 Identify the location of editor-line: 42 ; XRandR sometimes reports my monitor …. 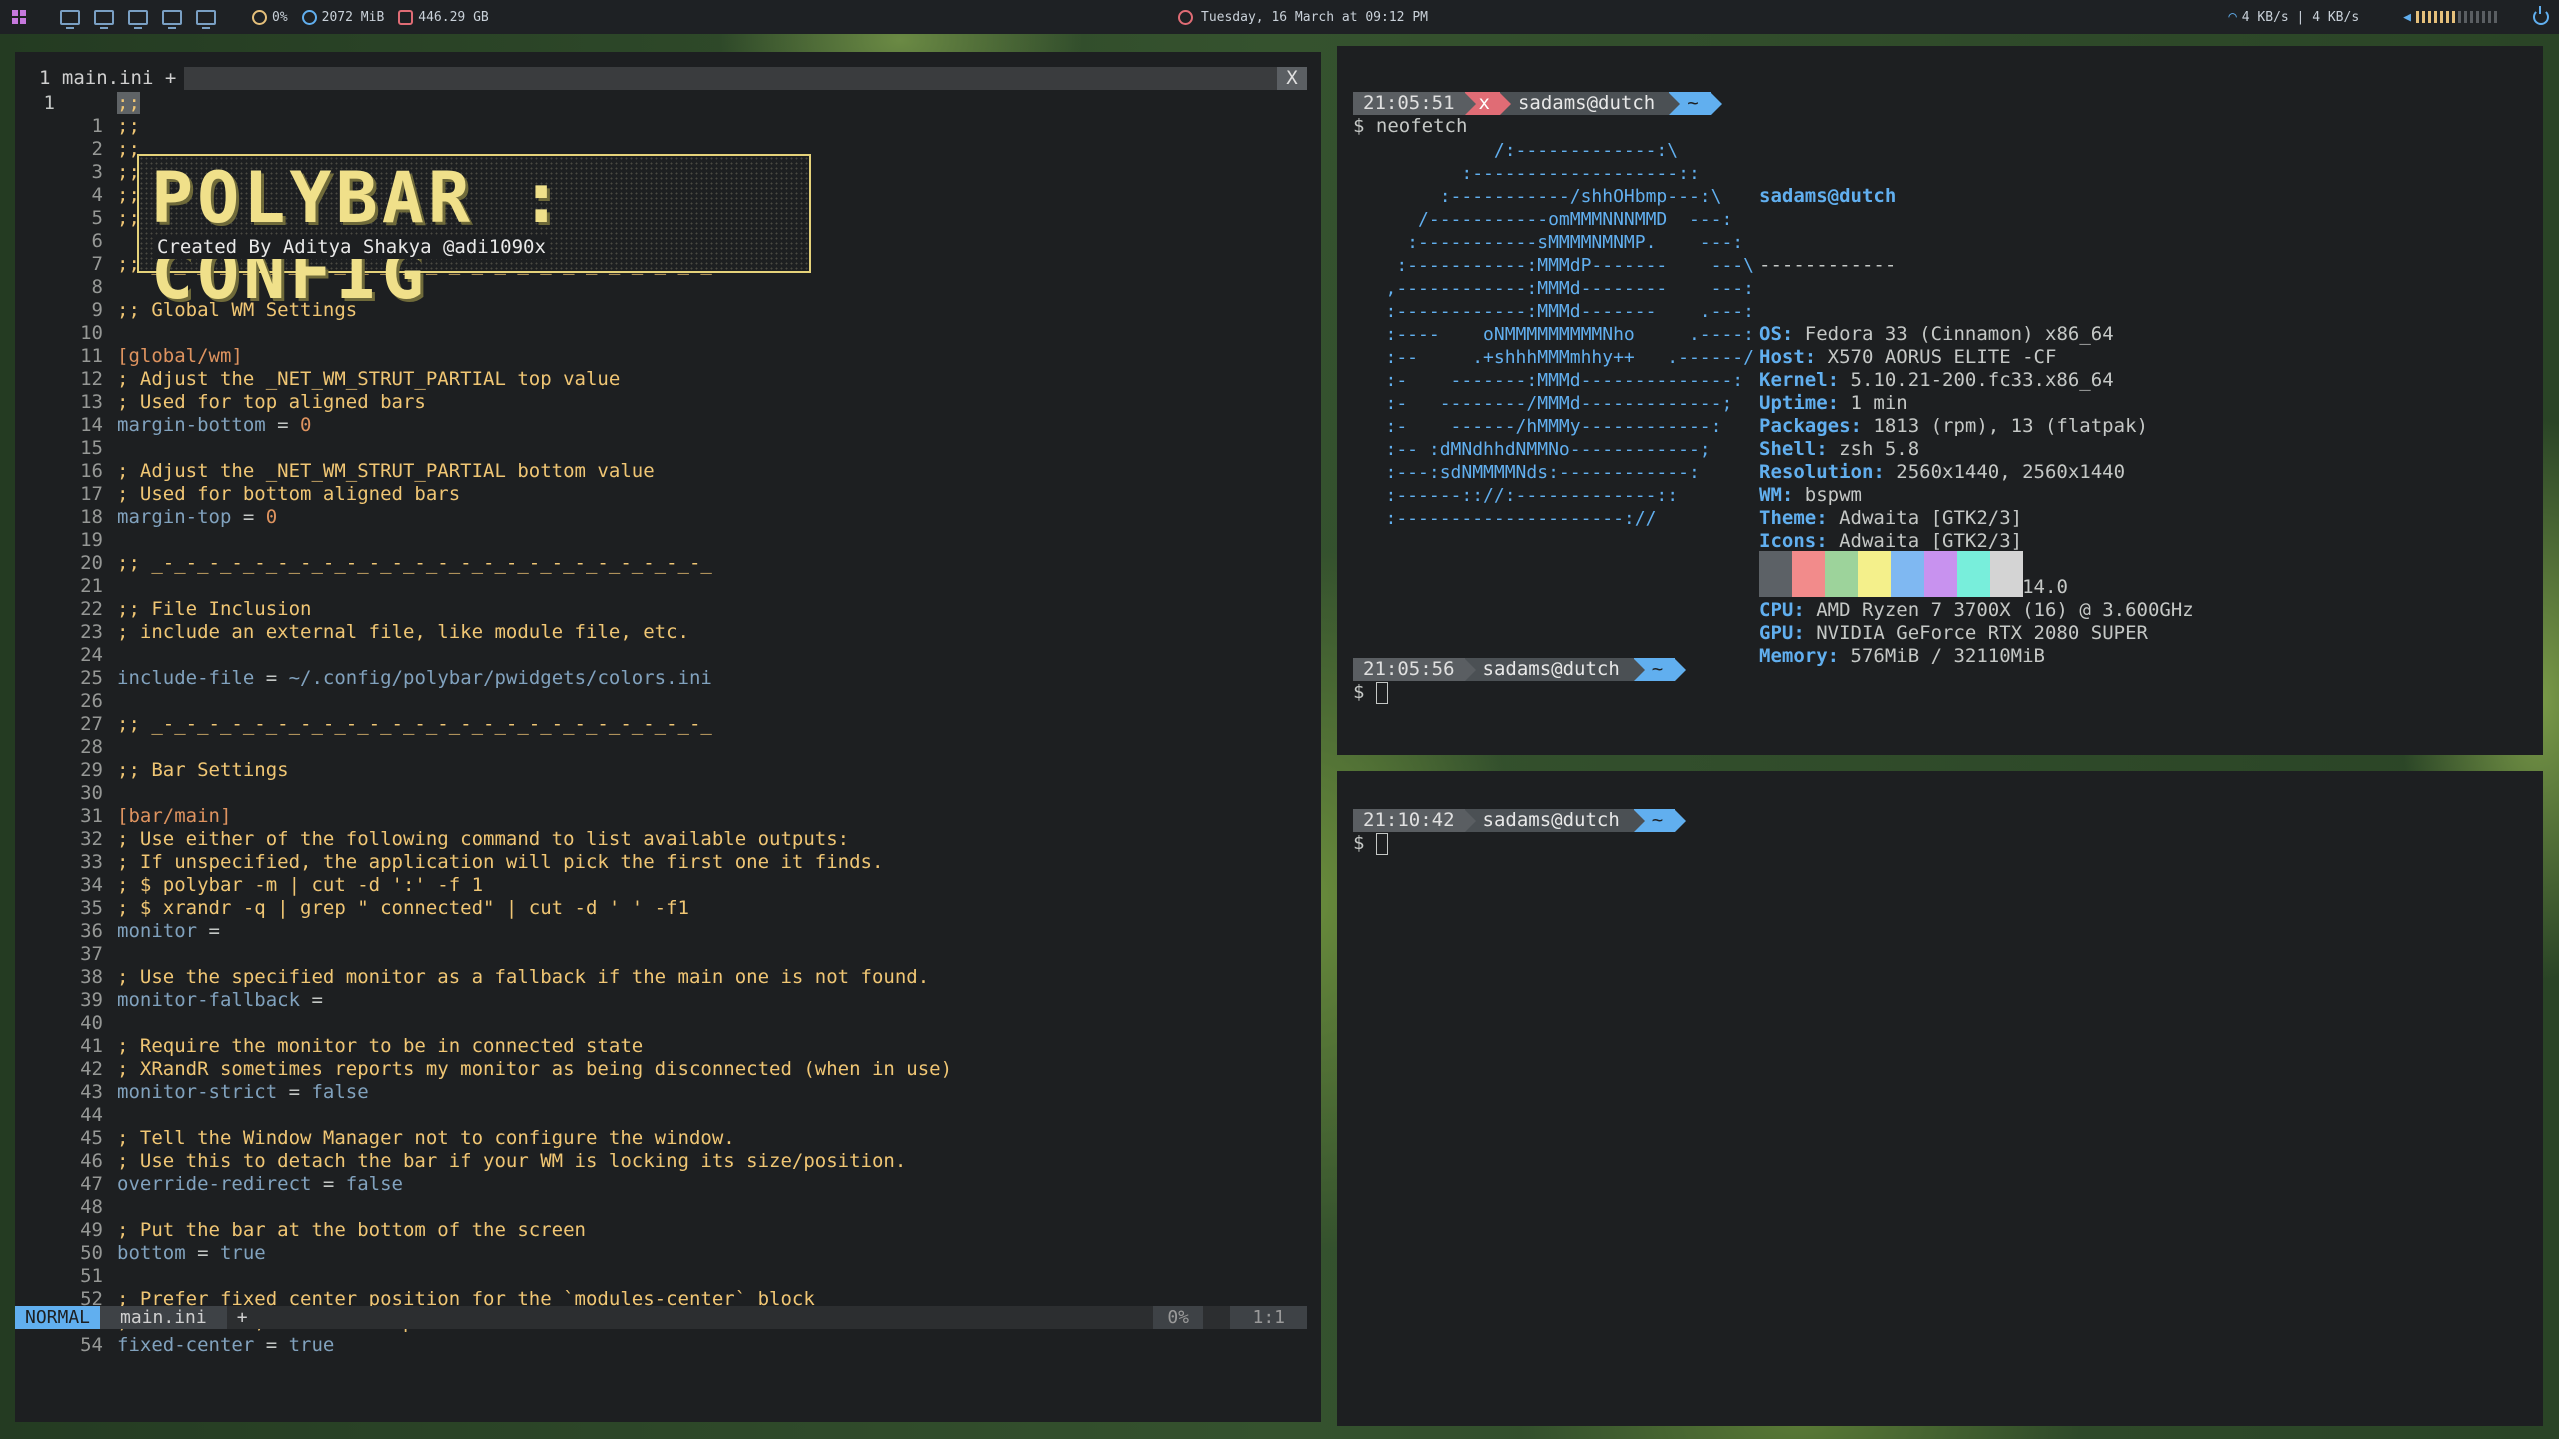
(665, 1069).